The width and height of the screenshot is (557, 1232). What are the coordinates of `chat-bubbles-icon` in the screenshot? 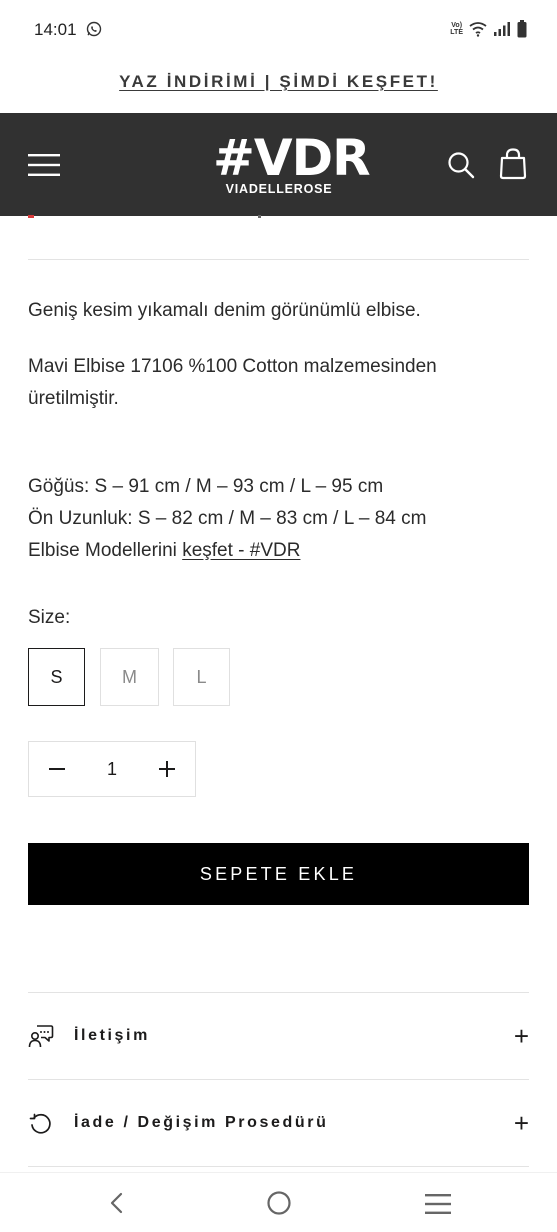 It's located at (41, 1036).